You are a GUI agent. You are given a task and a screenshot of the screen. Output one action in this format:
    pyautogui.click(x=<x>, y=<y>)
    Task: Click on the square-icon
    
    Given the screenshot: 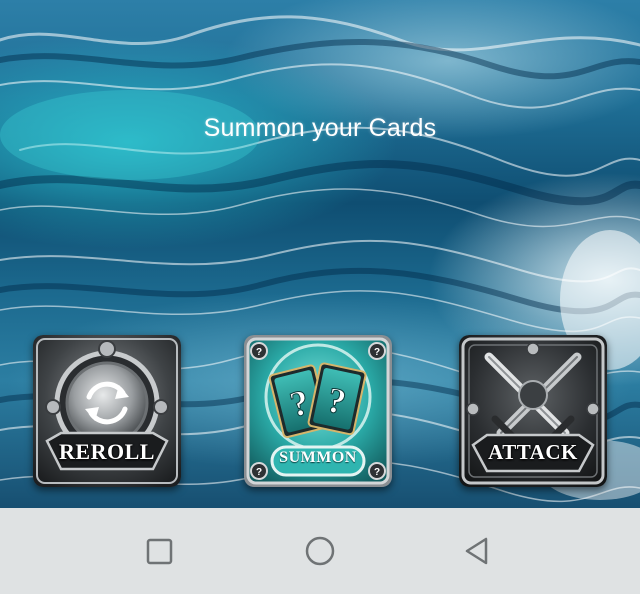 What is the action you would take?
    pyautogui.click(x=159, y=551)
    